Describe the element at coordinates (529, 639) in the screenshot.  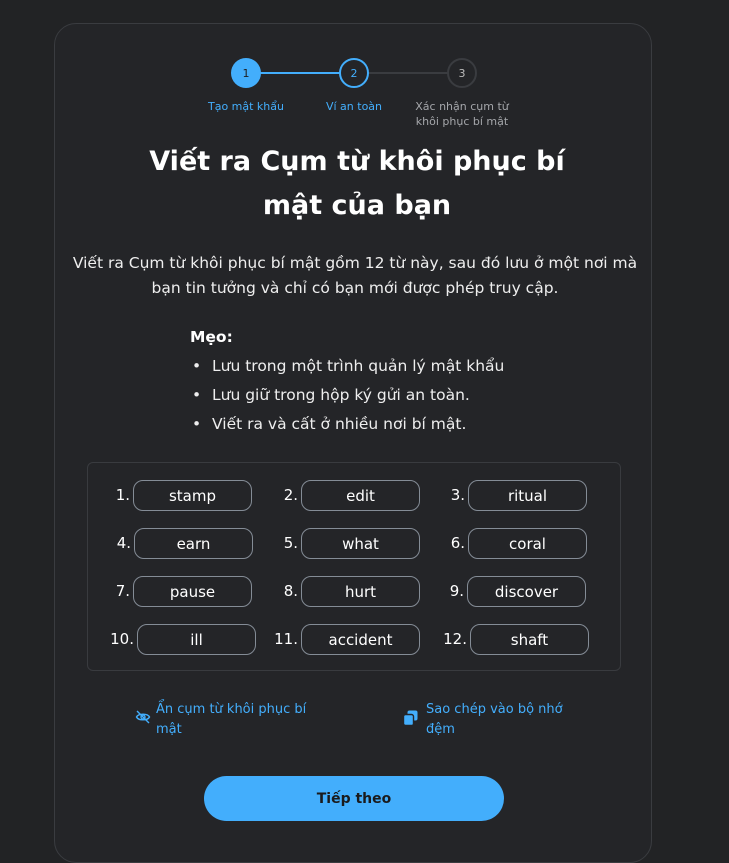
I see `recovery-word: shaft` at that location.